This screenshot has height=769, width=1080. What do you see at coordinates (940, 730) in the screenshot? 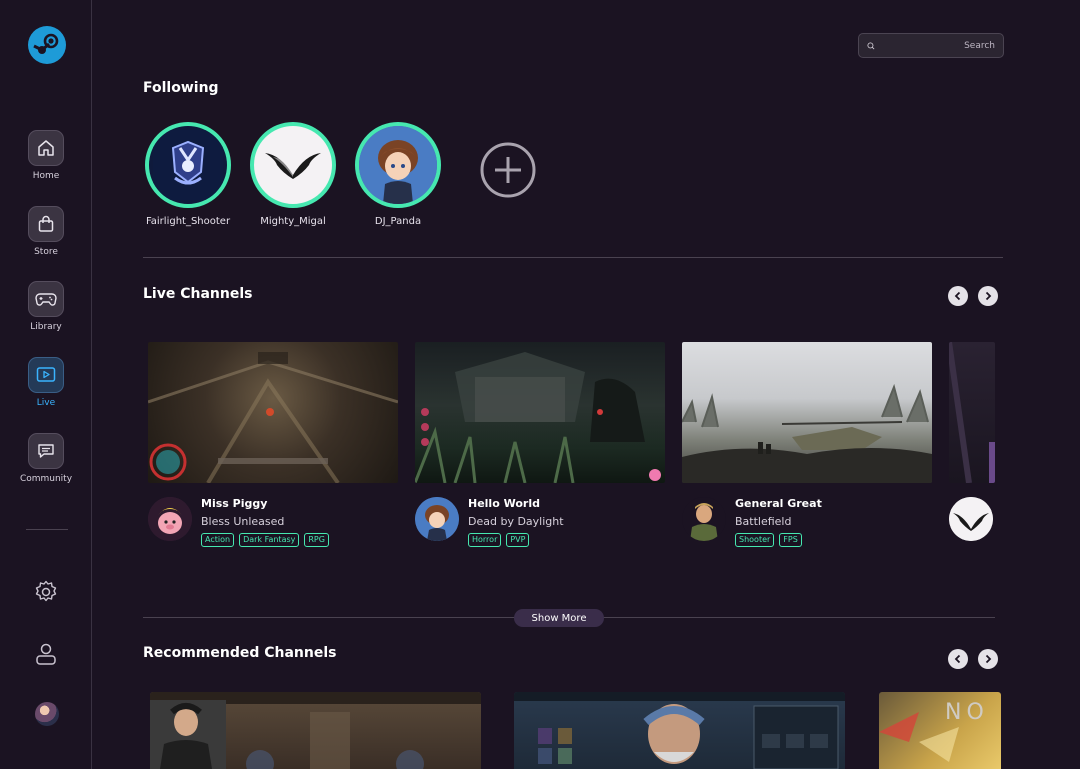
I see `recommended-channel-card: NO` at bounding box center [940, 730].